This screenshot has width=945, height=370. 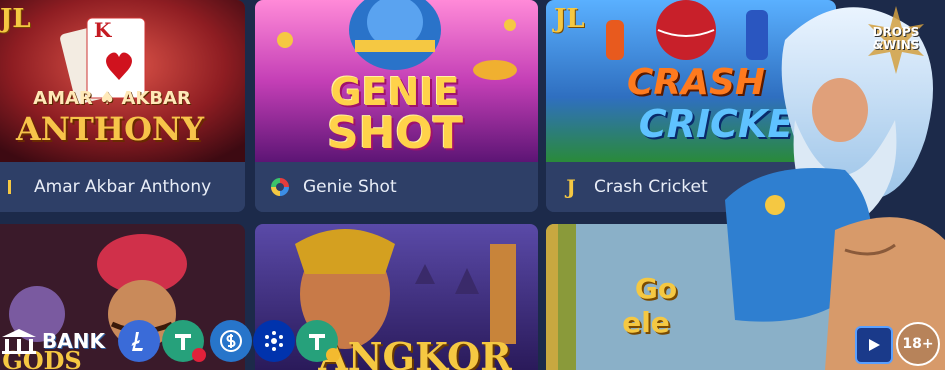 What do you see at coordinates (184, 341) in the screenshot?
I see `tether-tron-icon` at bounding box center [184, 341].